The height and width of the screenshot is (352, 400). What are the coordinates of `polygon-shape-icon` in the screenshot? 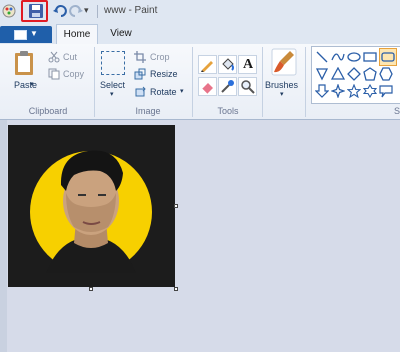 It's located at (322, 74).